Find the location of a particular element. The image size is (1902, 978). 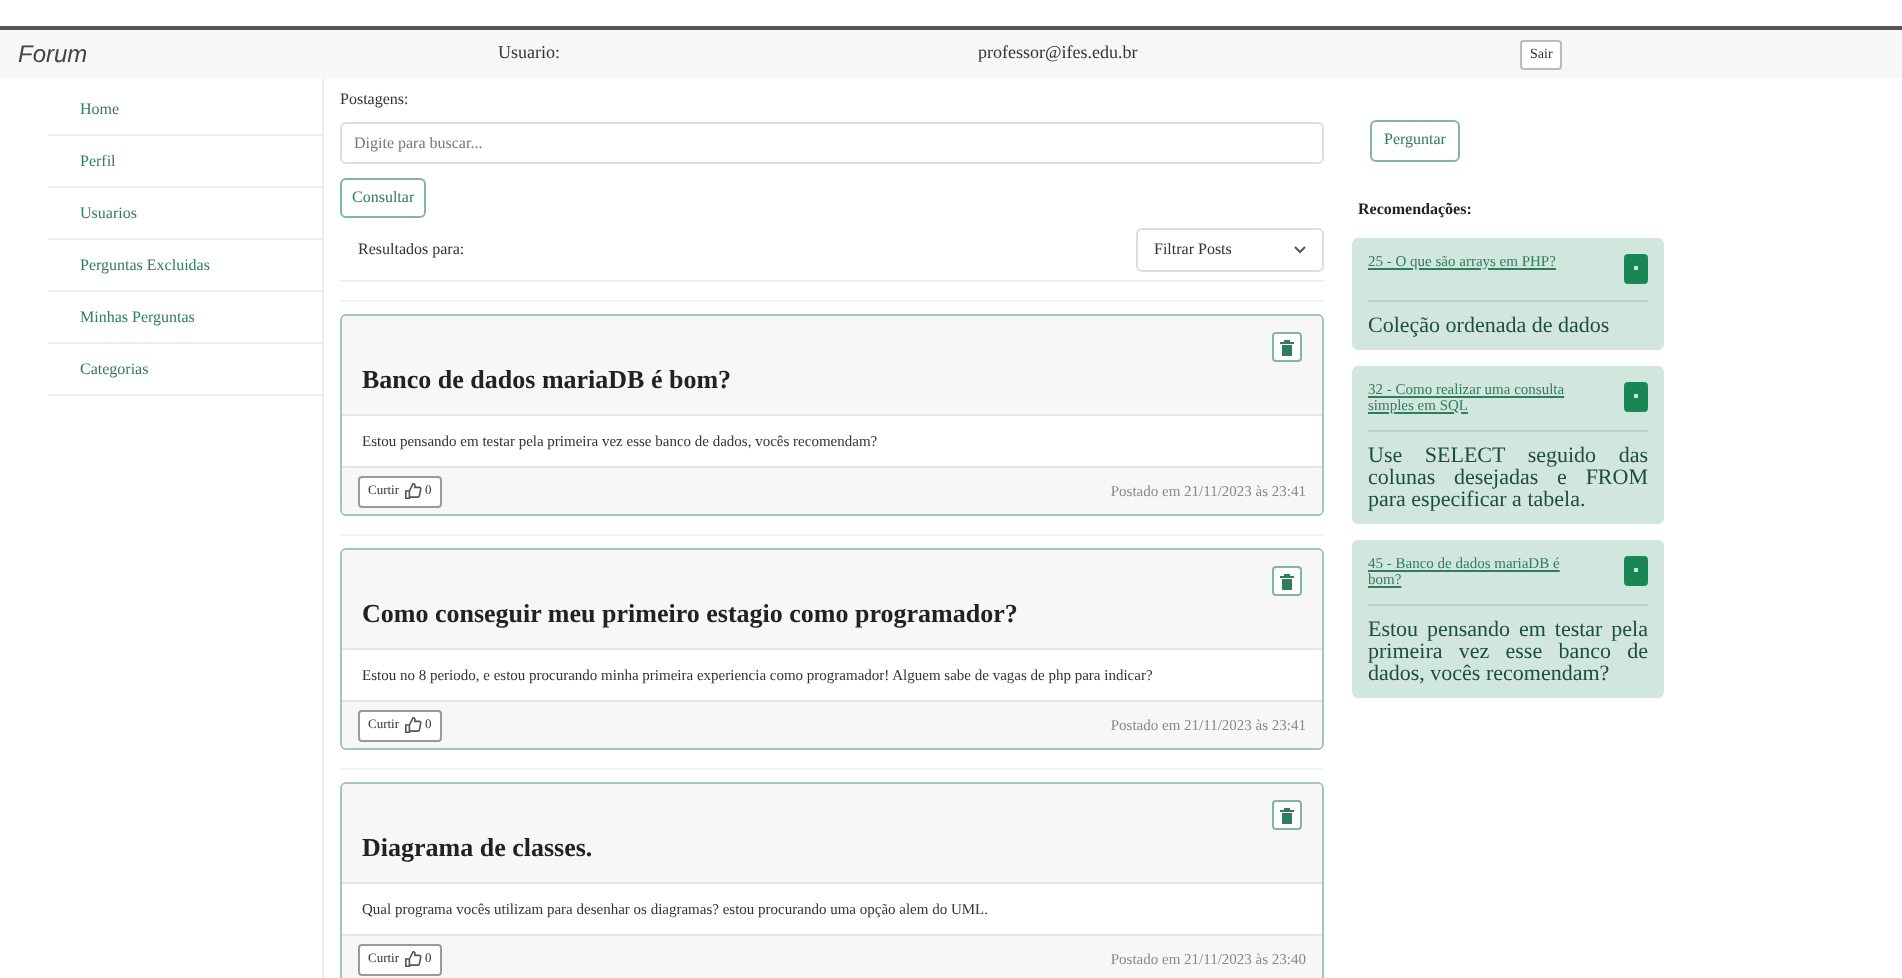

ask-button: Perguntar is located at coordinates (1415, 140).